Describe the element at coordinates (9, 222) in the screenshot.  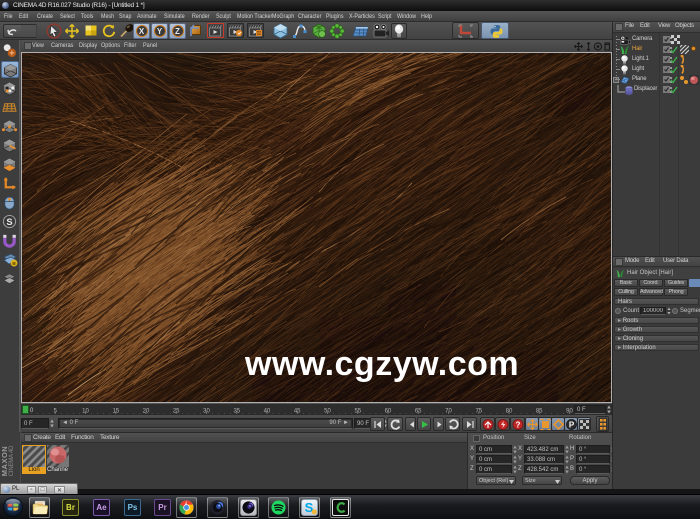
I see `svg-text: S` at that location.